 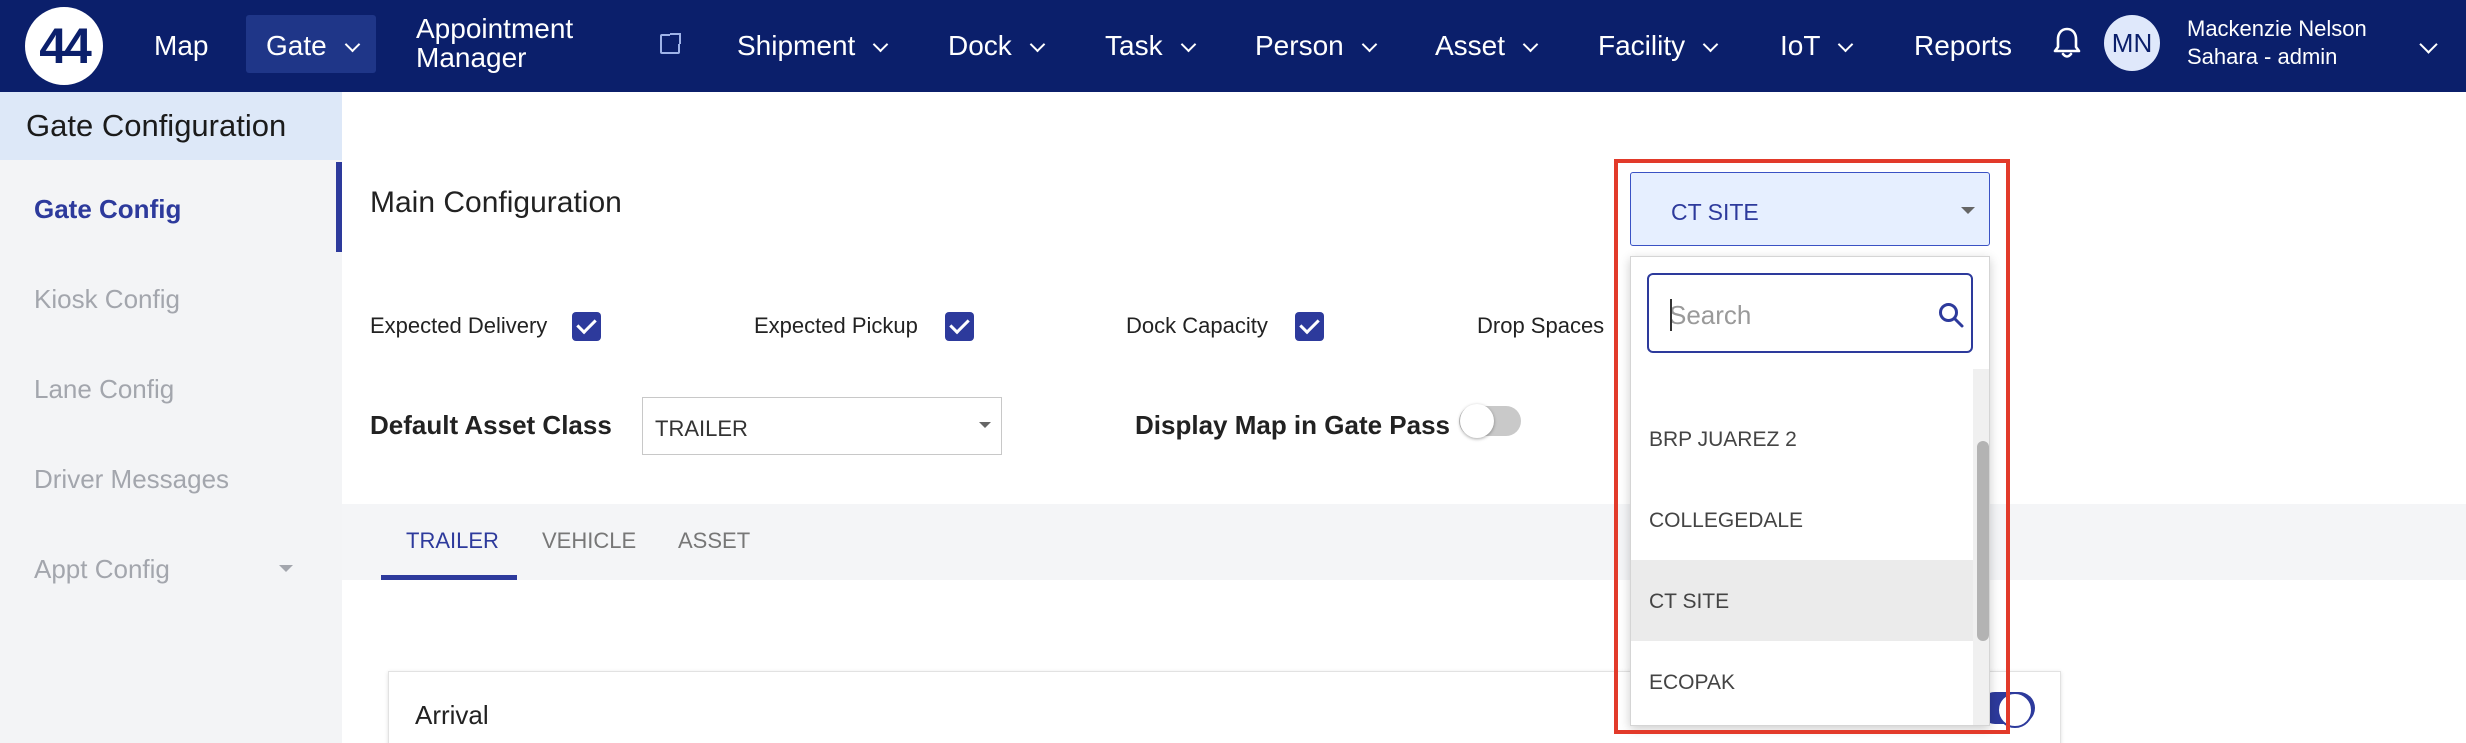 I want to click on nav-person-label: Person, so click(x=1299, y=45).